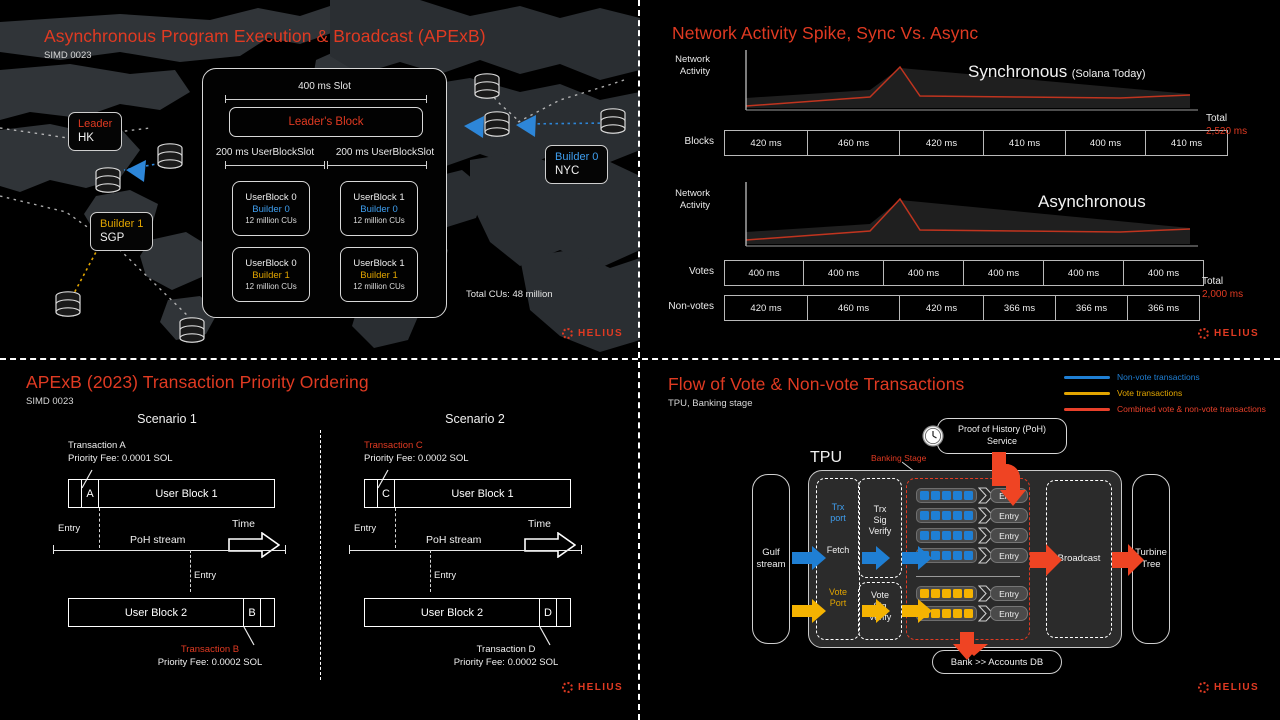 The height and width of the screenshot is (720, 1280). I want to click on scenario-divider, so click(320, 555).